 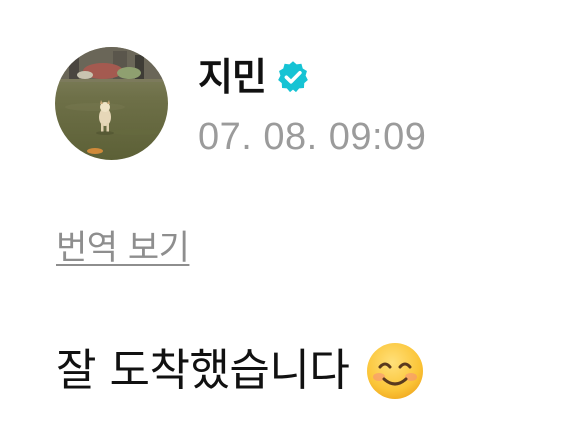 I want to click on author-name: 지민, so click(x=232, y=77).